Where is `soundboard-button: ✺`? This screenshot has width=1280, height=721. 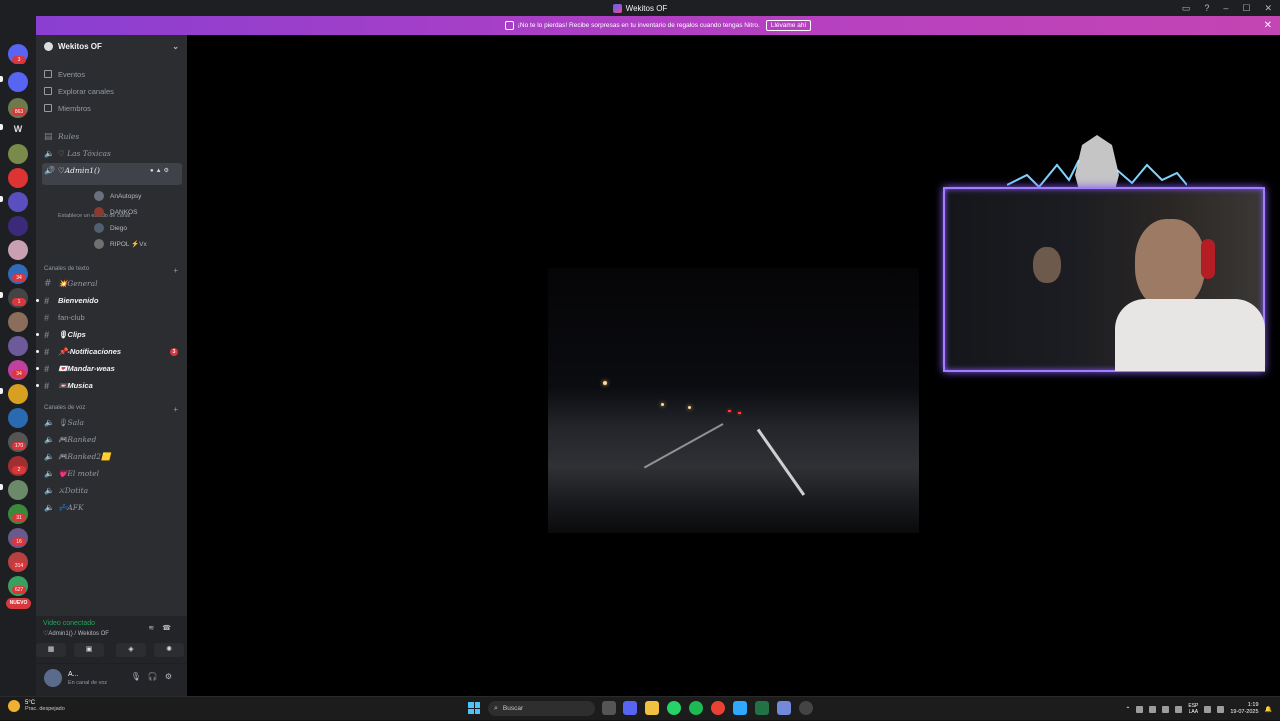
soundboard-button: ✺ is located at coordinates (169, 650).